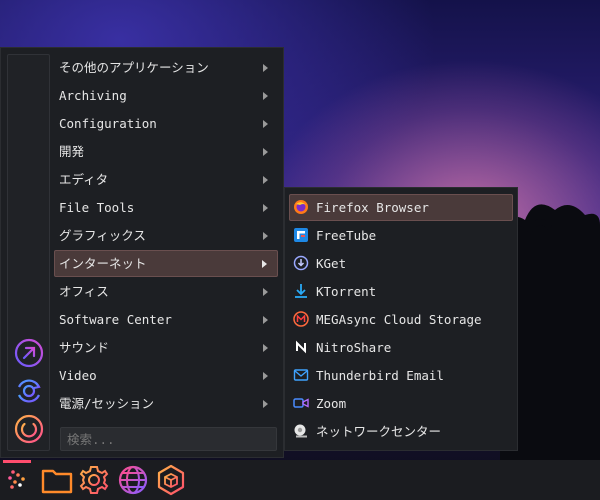 The height and width of the screenshot is (500, 600). Describe the element at coordinates (84, 347) in the screenshot. I see `category-label: サウンド` at that location.